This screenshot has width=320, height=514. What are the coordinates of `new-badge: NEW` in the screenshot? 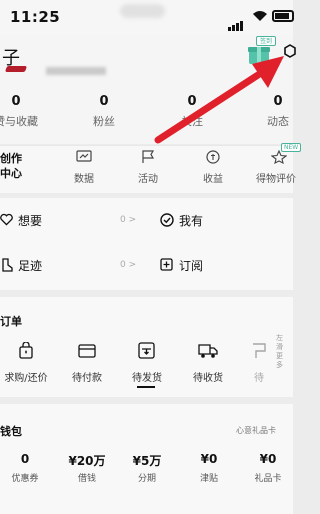 It's located at (291, 147).